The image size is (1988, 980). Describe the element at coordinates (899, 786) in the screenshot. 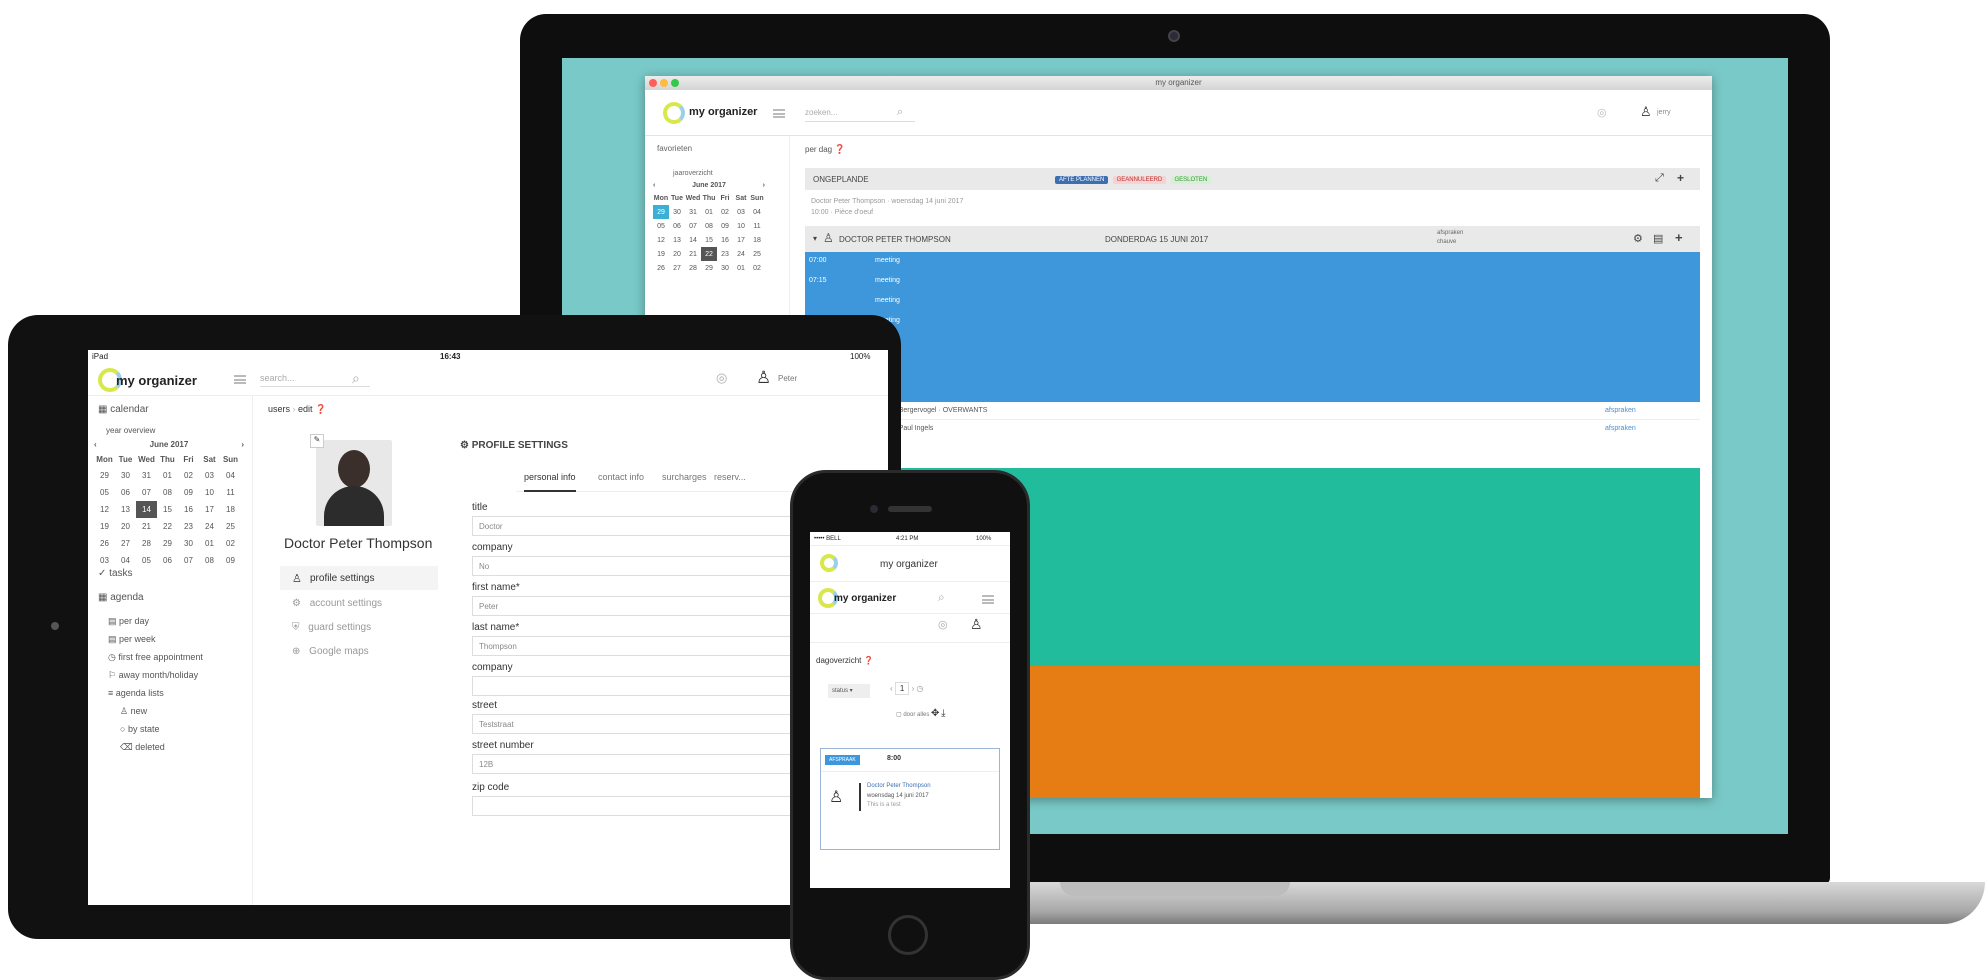

I see `card-name: Doctor Peter Thompson` at that location.